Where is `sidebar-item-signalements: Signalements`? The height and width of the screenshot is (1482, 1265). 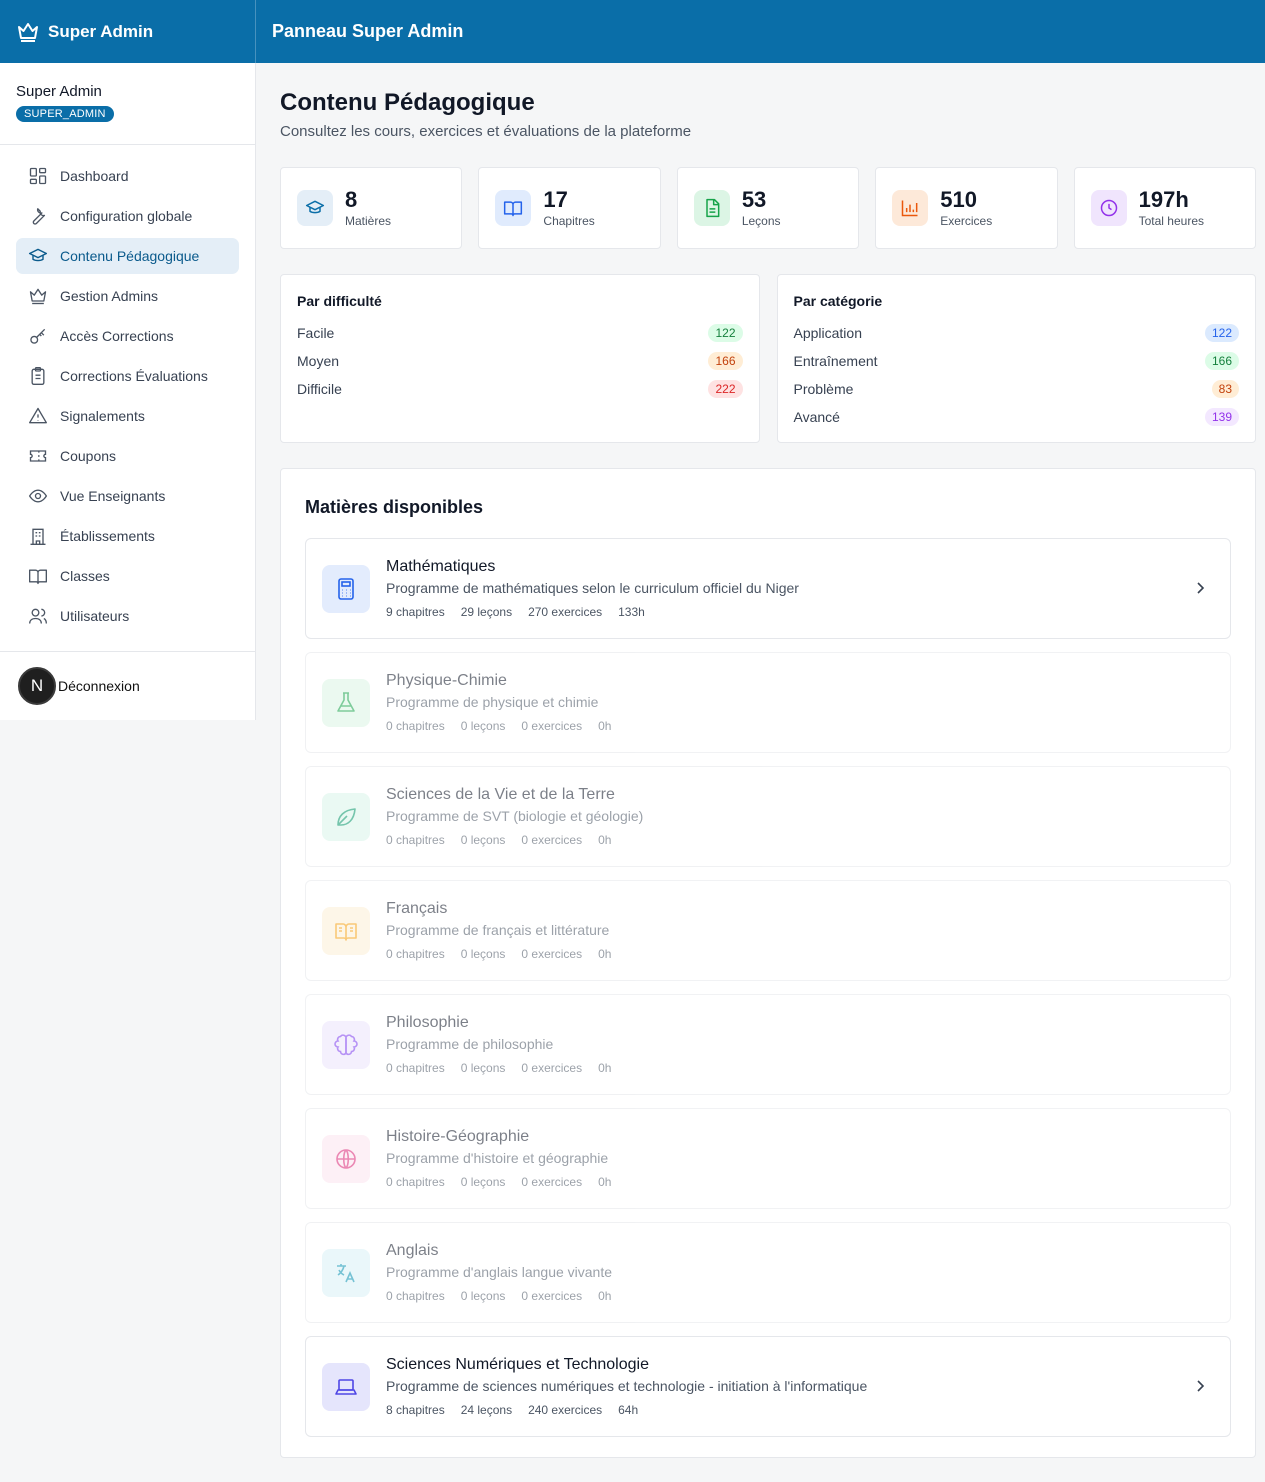
sidebar-item-signalements: Signalements is located at coordinates (127, 416).